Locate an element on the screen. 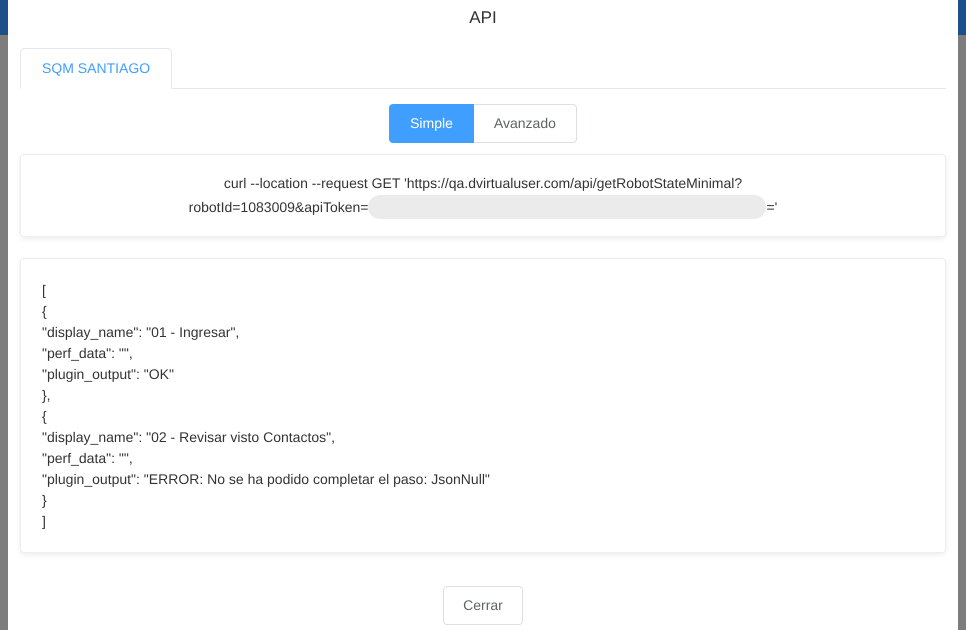 This screenshot has width=966, height=630. curl-query-text: robotId=1083009&apiToken= is located at coordinates (278, 207).